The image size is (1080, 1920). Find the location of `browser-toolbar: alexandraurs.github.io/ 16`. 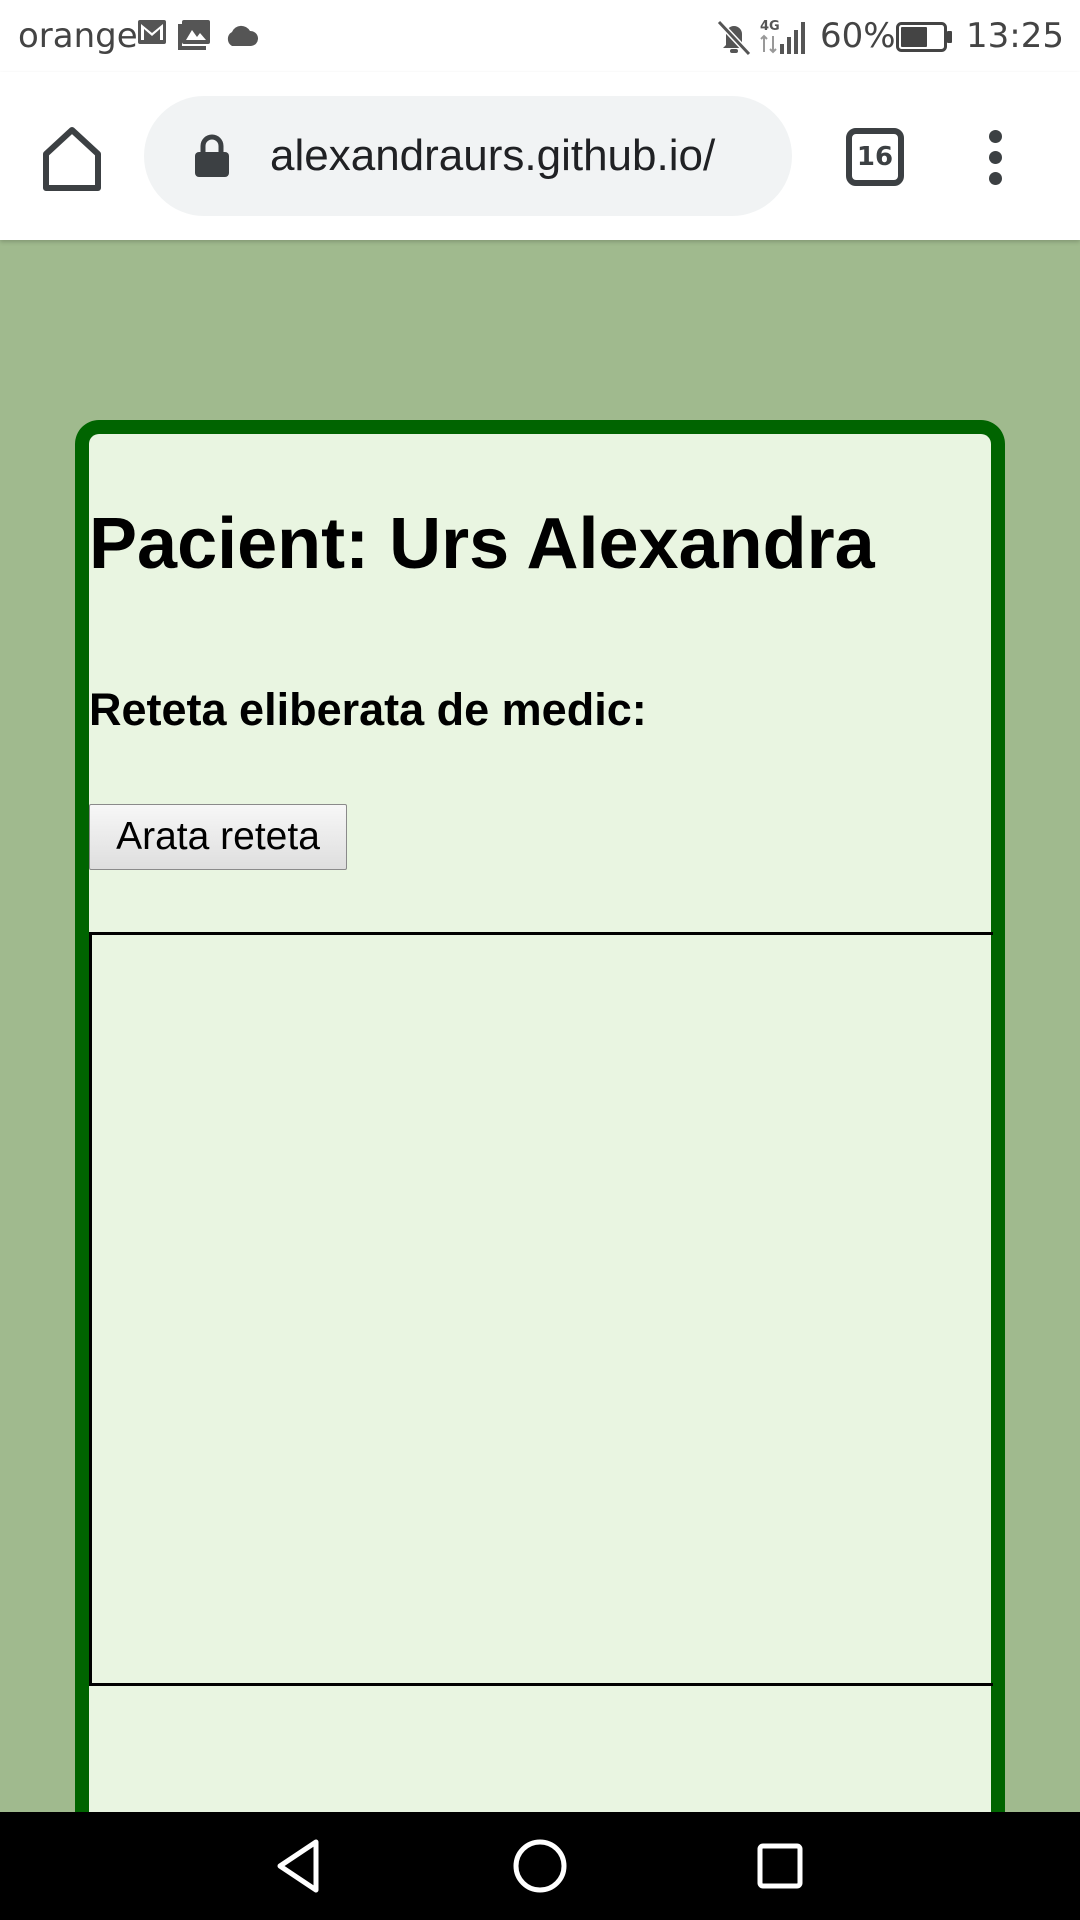

browser-toolbar: alexandraurs.github.io/ 16 is located at coordinates (540, 156).